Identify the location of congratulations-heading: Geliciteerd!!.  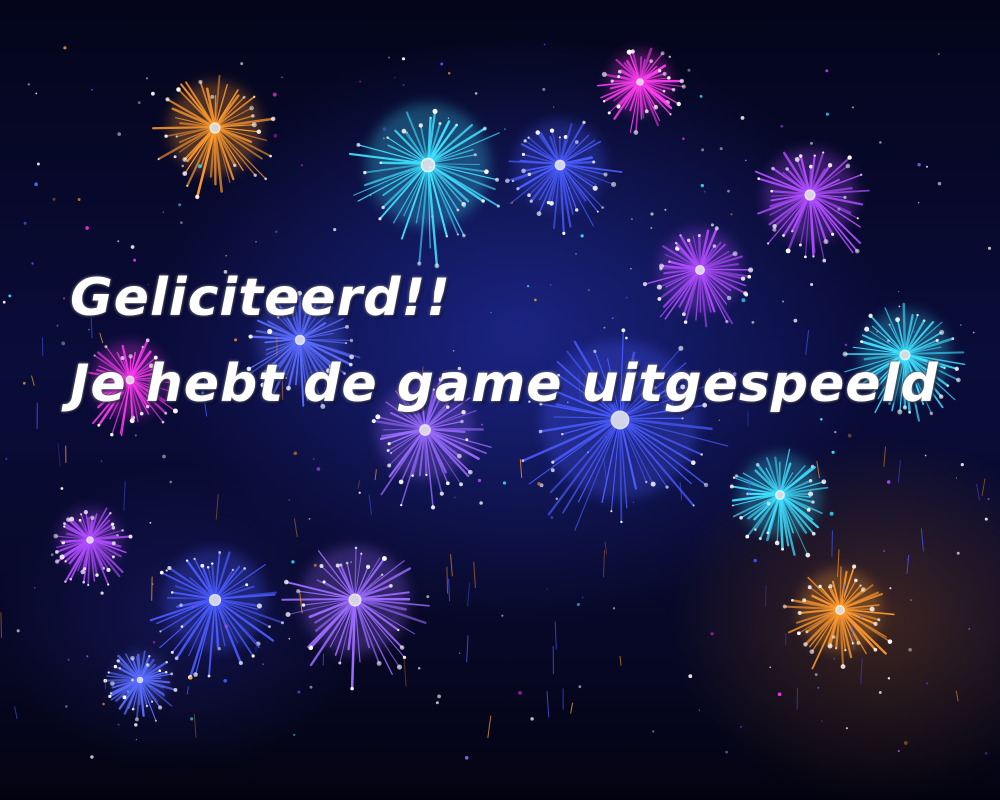
(260, 298).